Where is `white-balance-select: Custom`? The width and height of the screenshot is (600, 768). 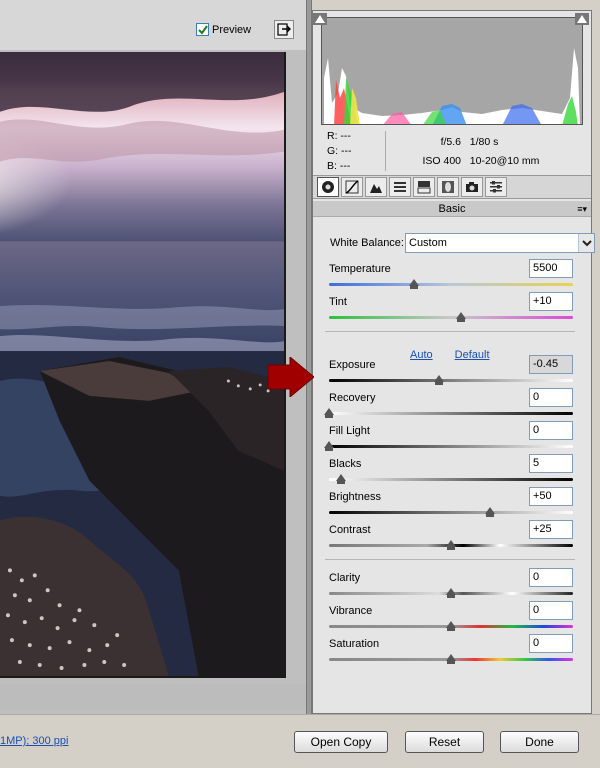 white-balance-select: Custom is located at coordinates (500, 243).